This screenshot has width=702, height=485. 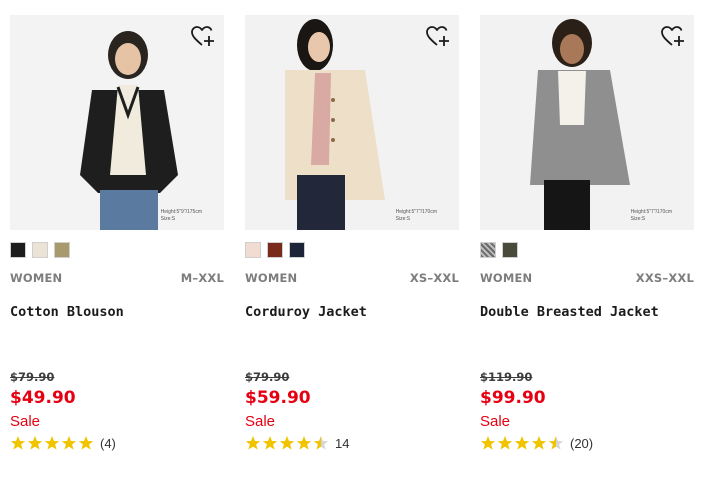 I want to click on product-sizes: XXS–XXL, so click(x=664, y=278).